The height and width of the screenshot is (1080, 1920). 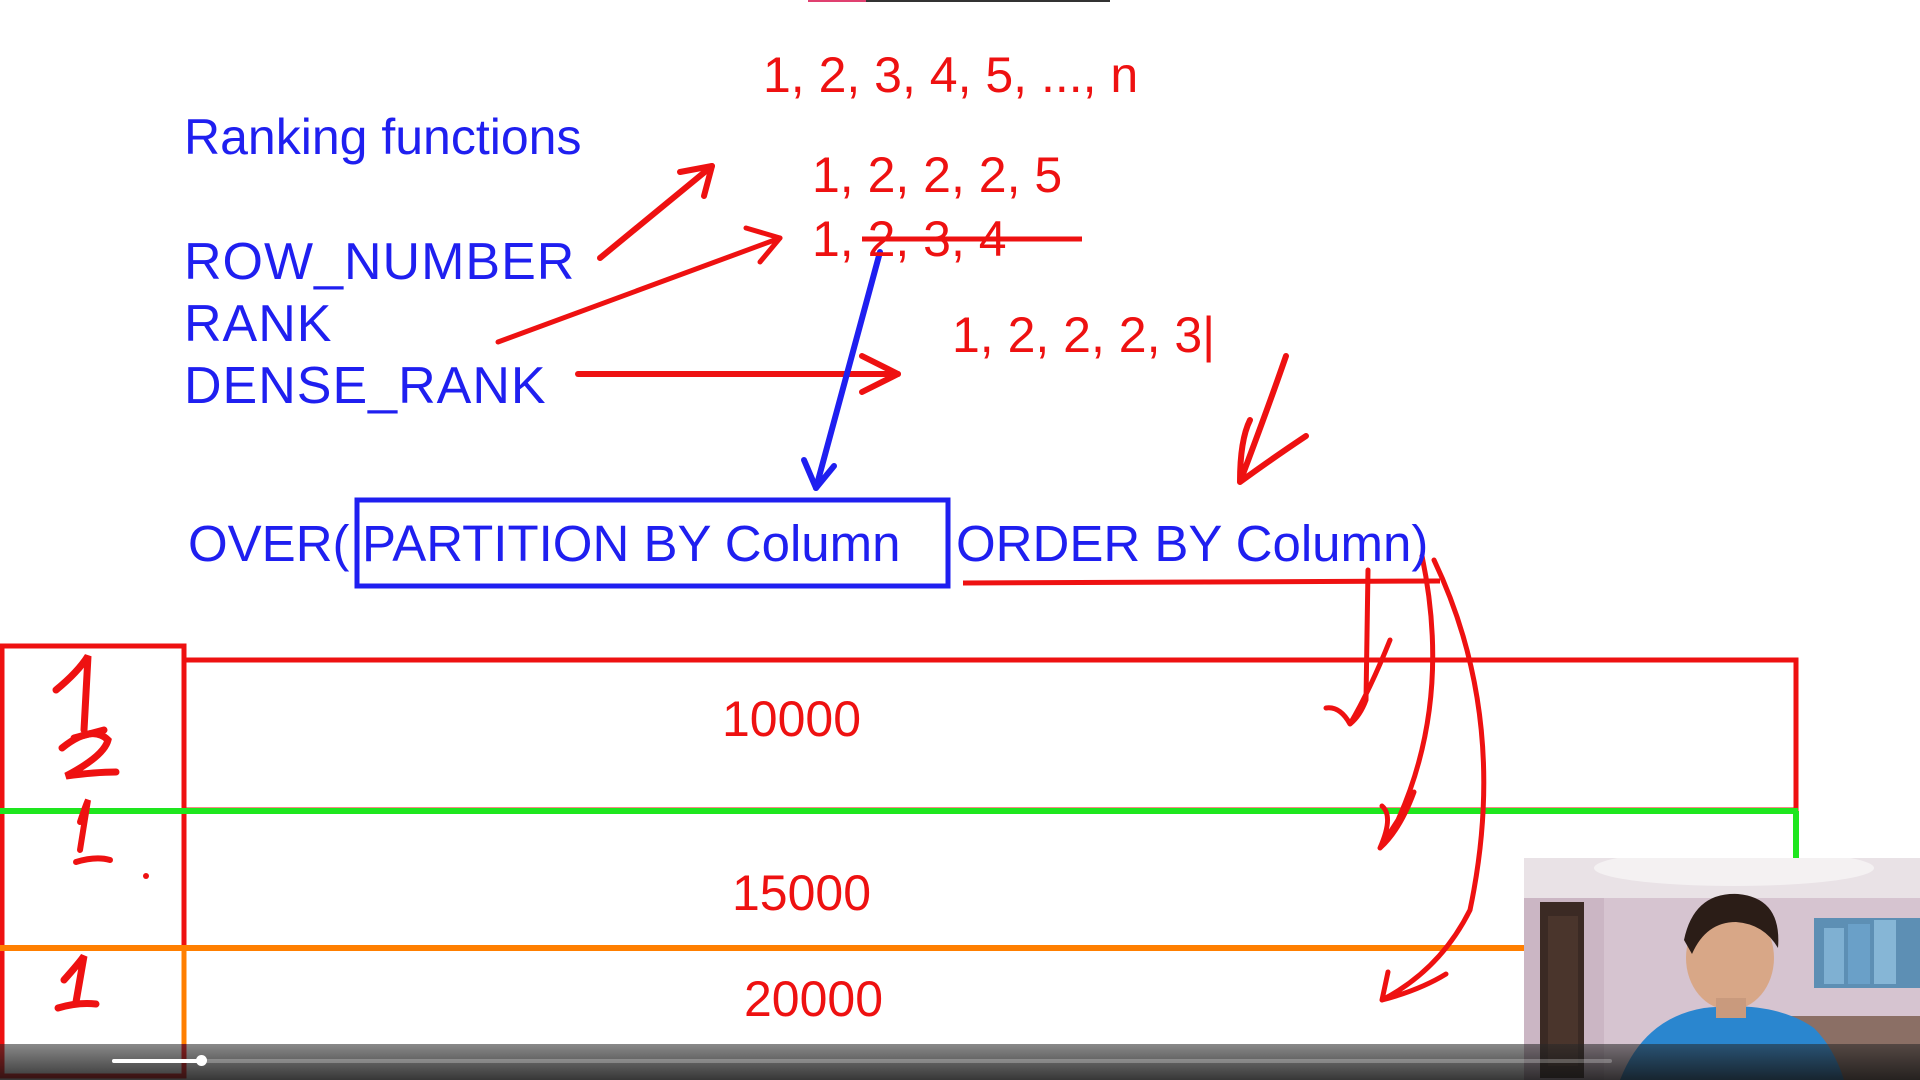 I want to click on picture-in-picture-icon, so click(x=1846, y=18).